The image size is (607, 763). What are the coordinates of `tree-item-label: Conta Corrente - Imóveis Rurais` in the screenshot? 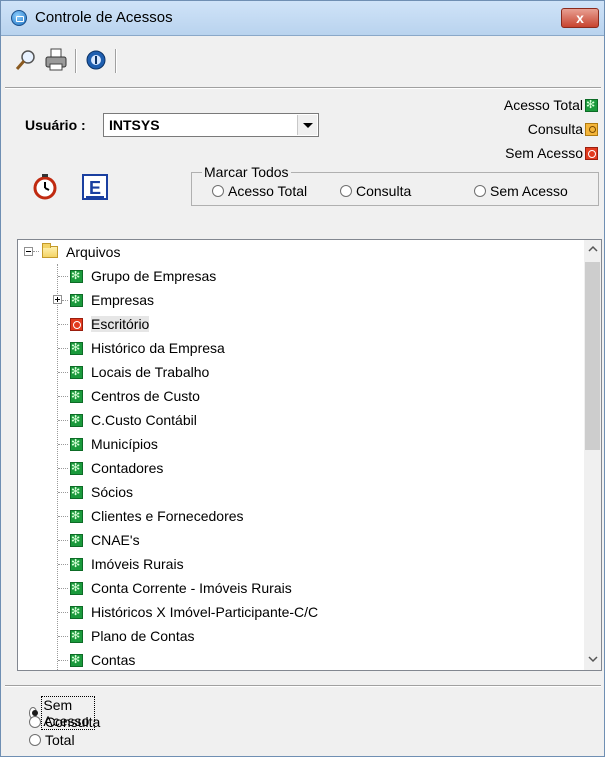 It's located at (191, 588).